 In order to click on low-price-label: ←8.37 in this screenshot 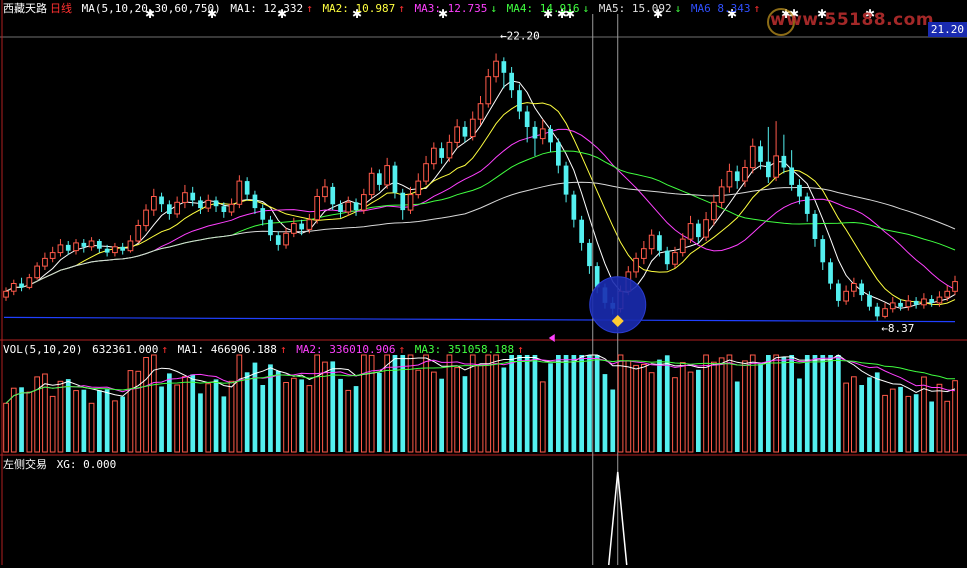, I will do `click(897, 328)`.